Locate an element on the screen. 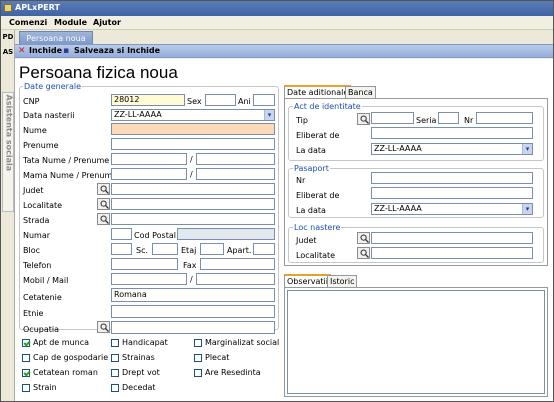 The height and width of the screenshot is (402, 554). close-button: ✕ Inchide is located at coordinates (40, 51).